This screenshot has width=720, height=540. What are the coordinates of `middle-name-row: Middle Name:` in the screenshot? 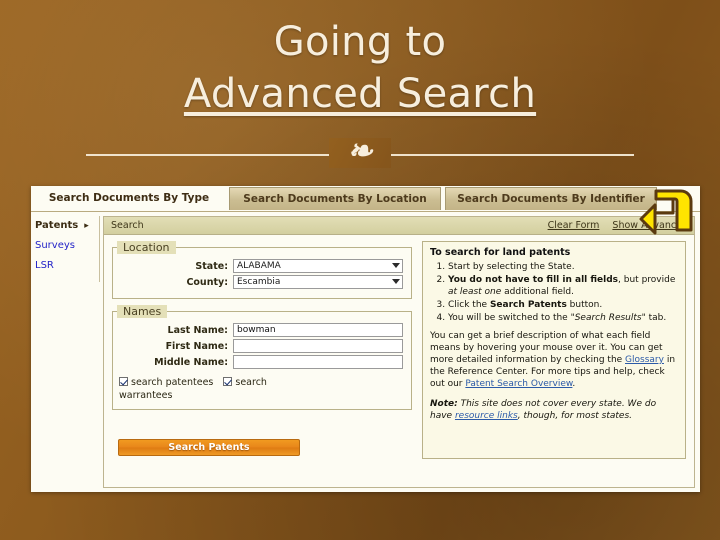 It's located at (258, 362).